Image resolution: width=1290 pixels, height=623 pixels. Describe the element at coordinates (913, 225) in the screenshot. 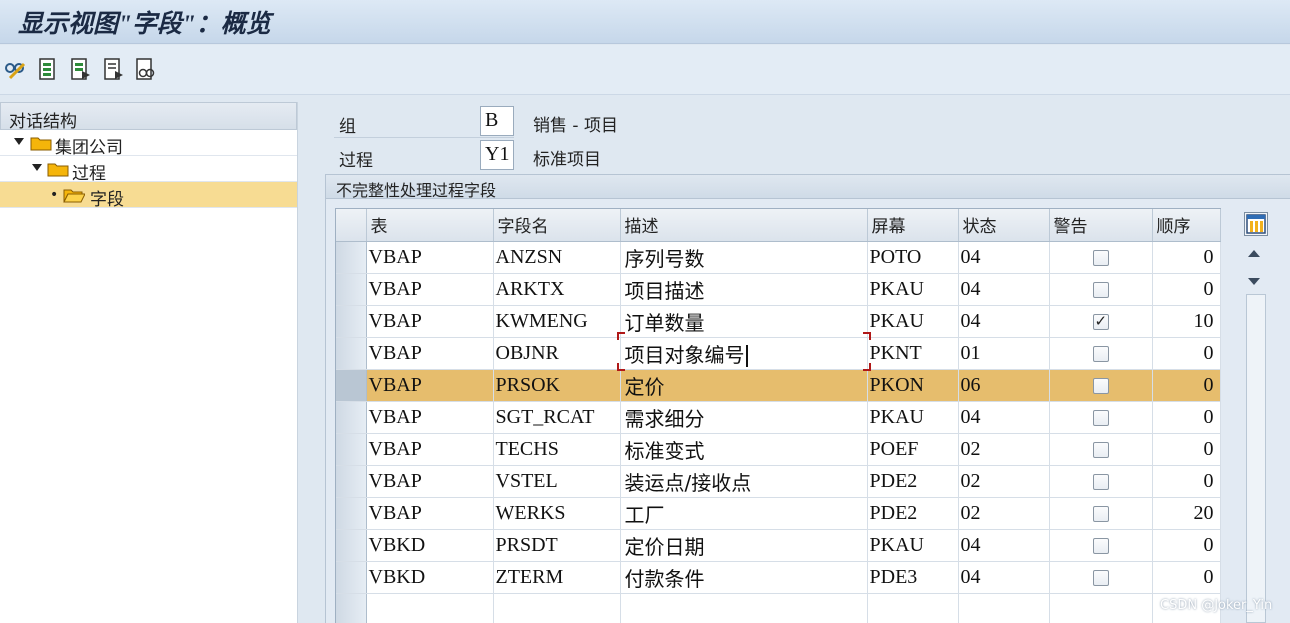

I see `column-header-screen: 屏幕` at that location.